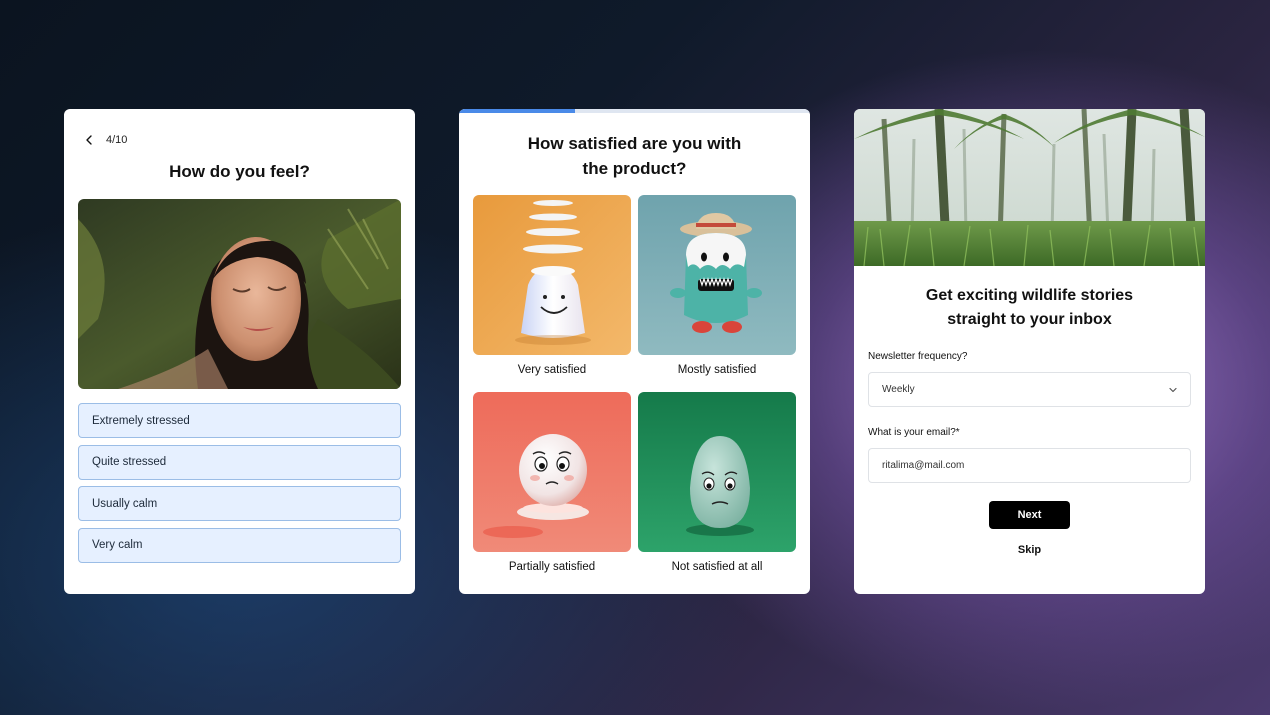 This screenshot has width=1270, height=715. I want to click on tile-label: Mostly satisfied, so click(717, 370).